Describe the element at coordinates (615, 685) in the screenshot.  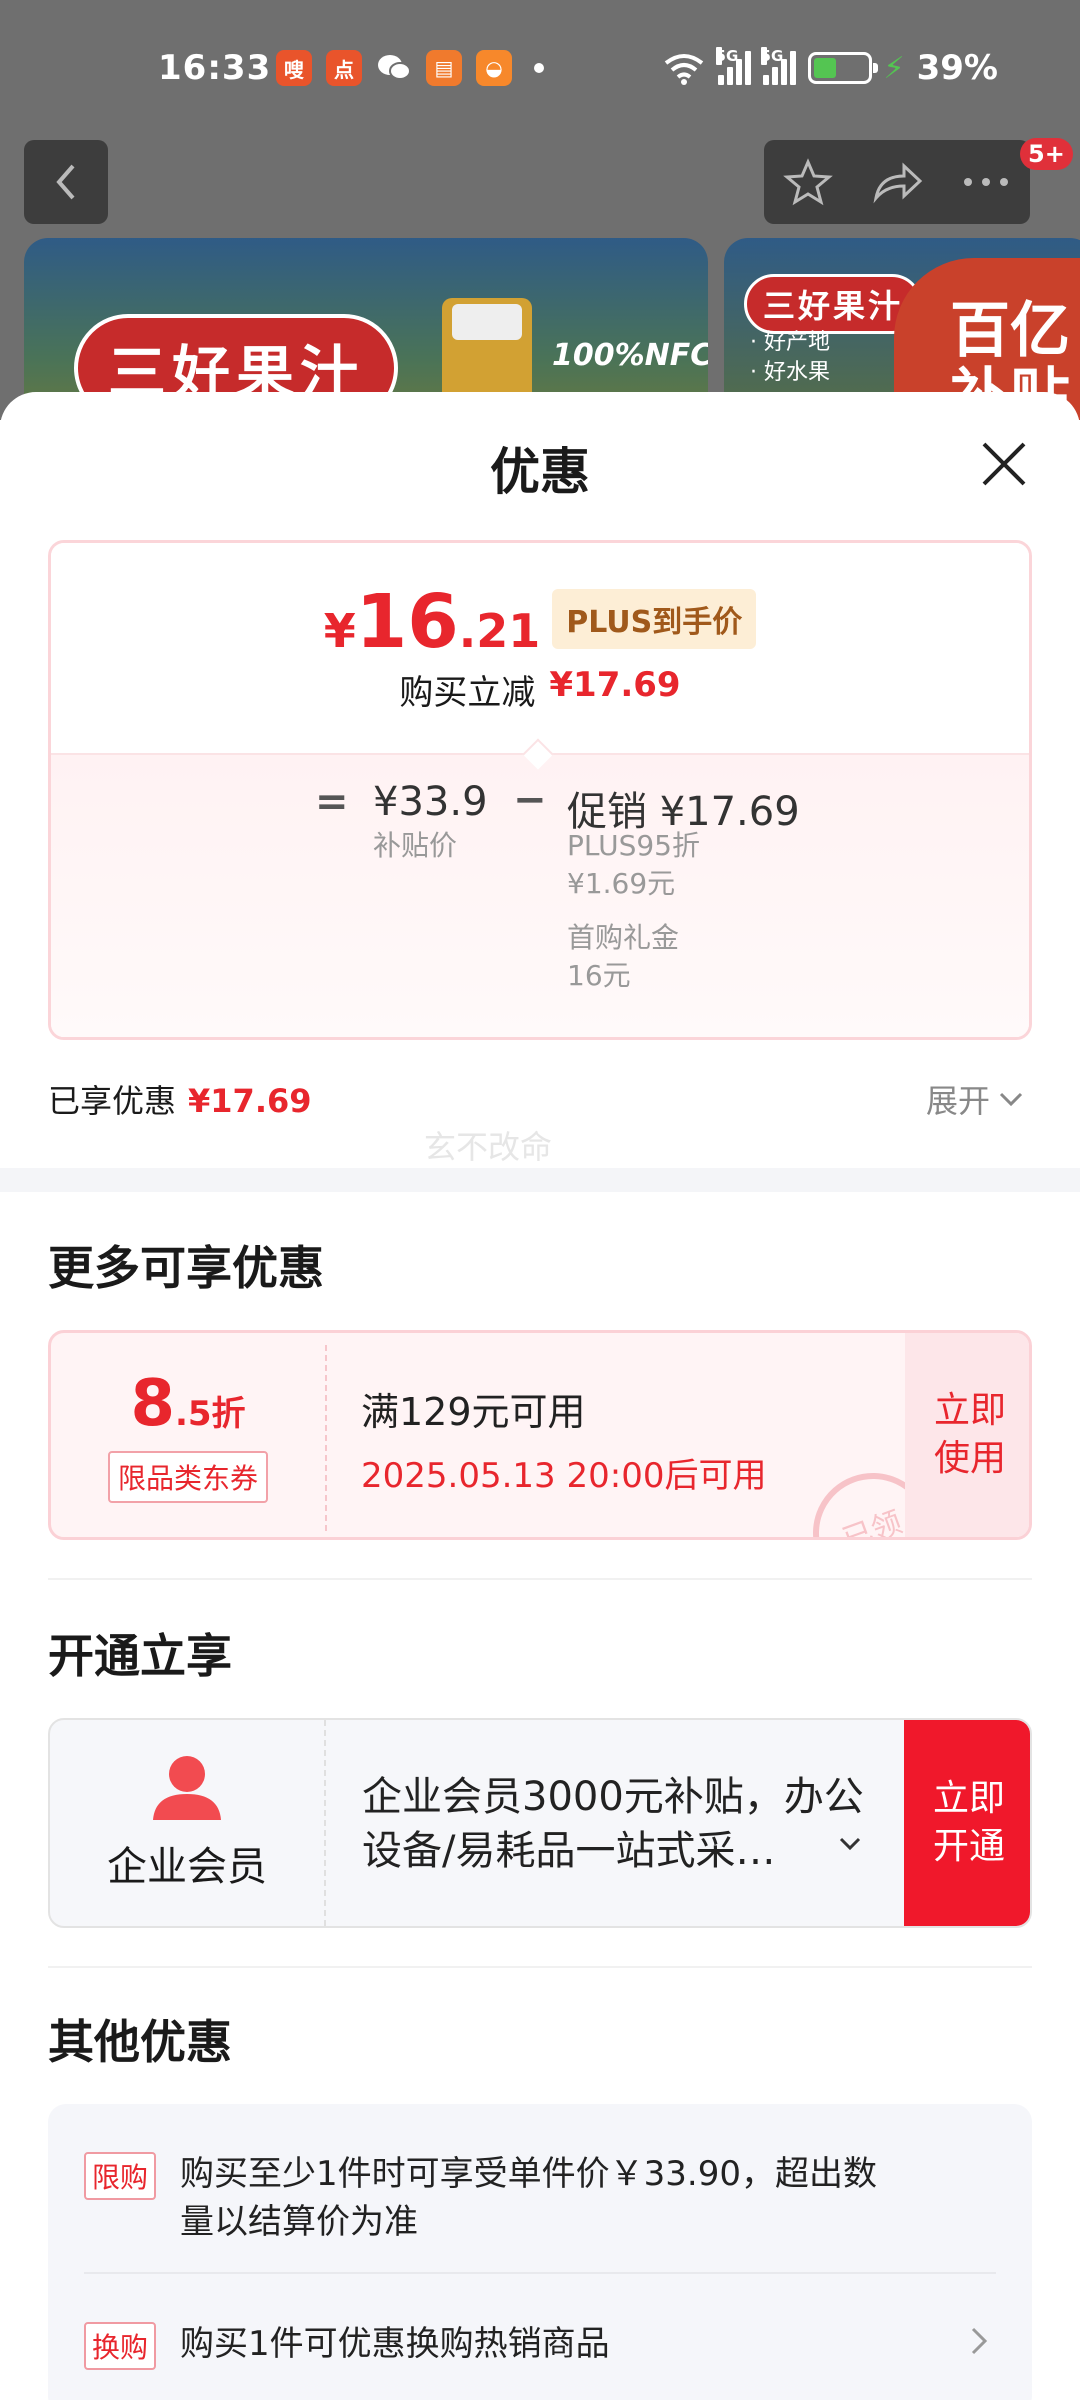
I see `reduction-amount: ¥17.69` at that location.